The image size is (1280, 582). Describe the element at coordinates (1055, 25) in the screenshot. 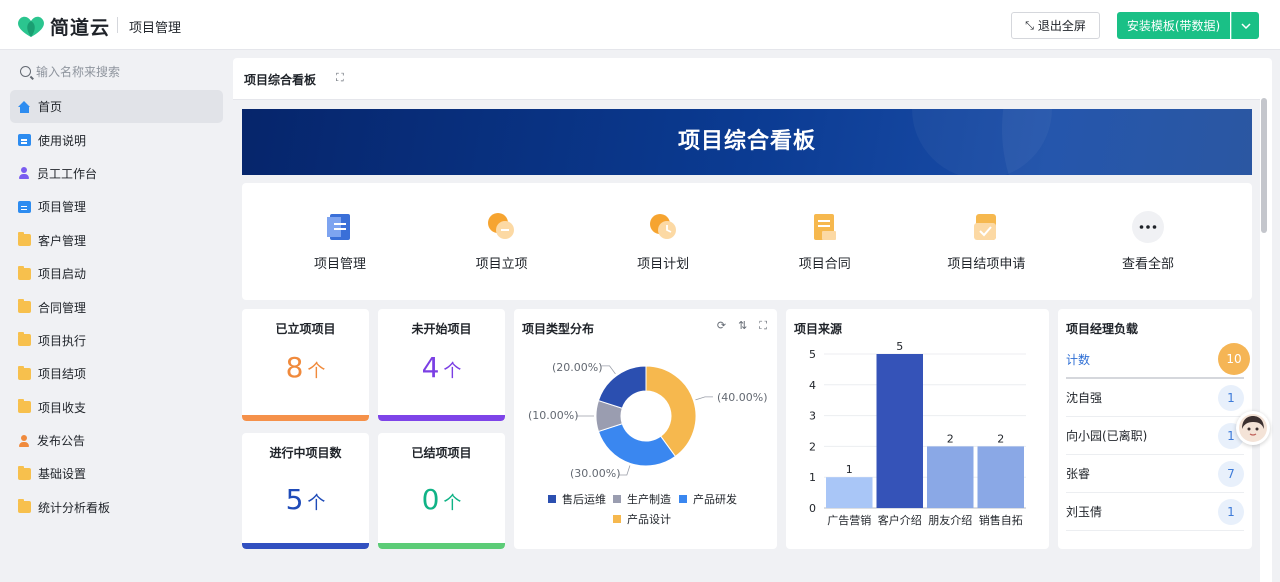

I see `exit-fullscreen-button: ⤡ 退出全屏` at that location.